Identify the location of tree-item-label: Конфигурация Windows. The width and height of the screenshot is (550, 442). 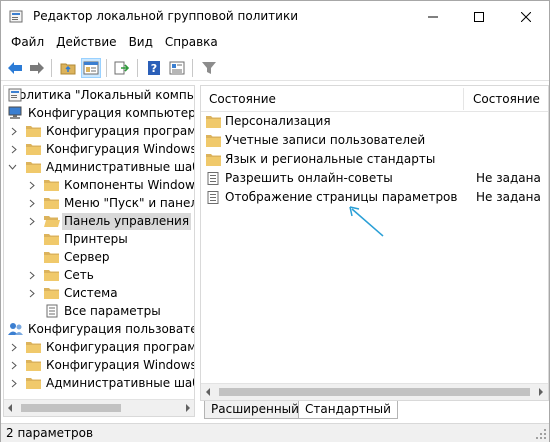
(120, 364).